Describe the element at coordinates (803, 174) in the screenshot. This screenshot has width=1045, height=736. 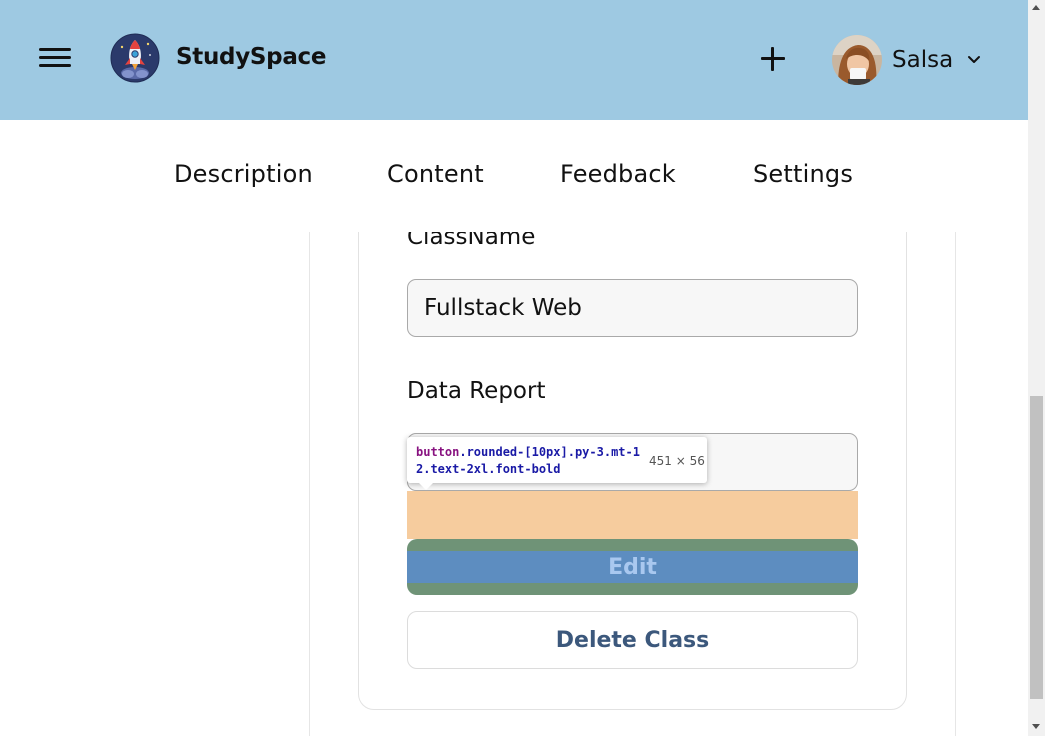
I see `tab-settings: Settings` at that location.